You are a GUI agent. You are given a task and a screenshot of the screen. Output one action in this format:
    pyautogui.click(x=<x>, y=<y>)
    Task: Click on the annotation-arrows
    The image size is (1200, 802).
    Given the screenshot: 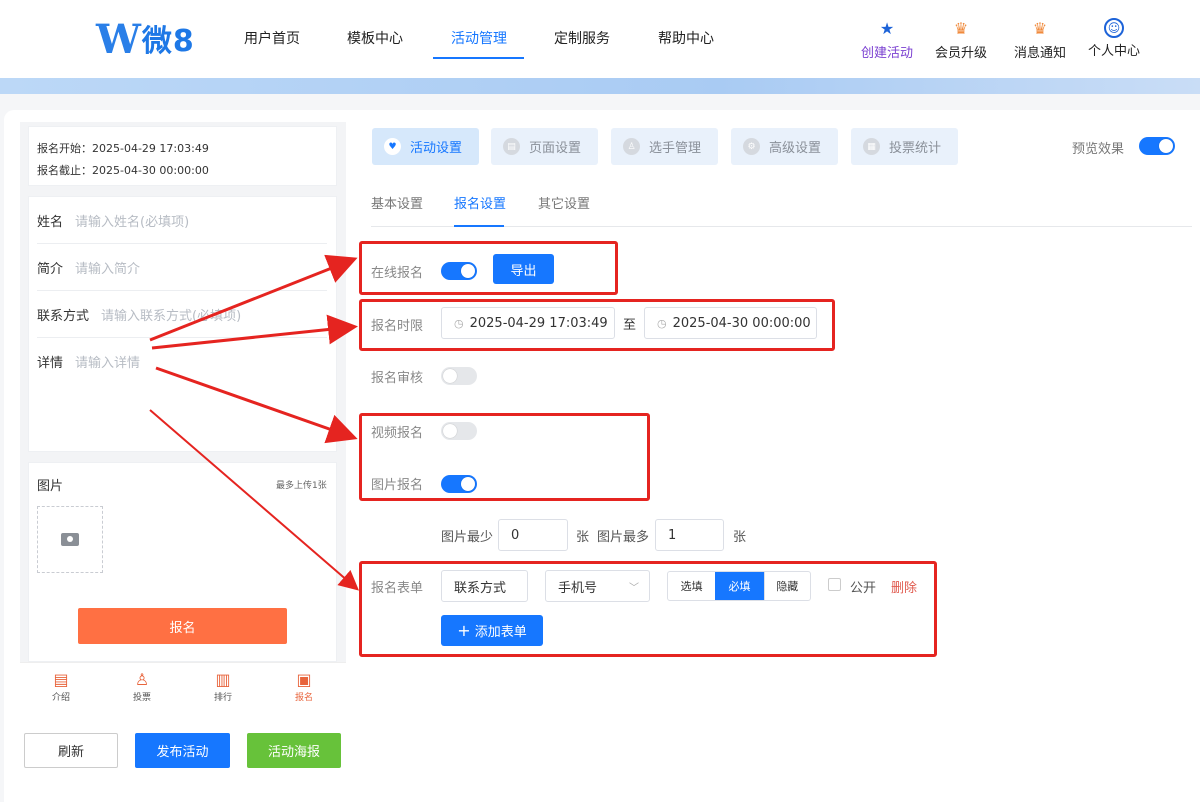 What is the action you would take?
    pyautogui.click(x=254, y=422)
    